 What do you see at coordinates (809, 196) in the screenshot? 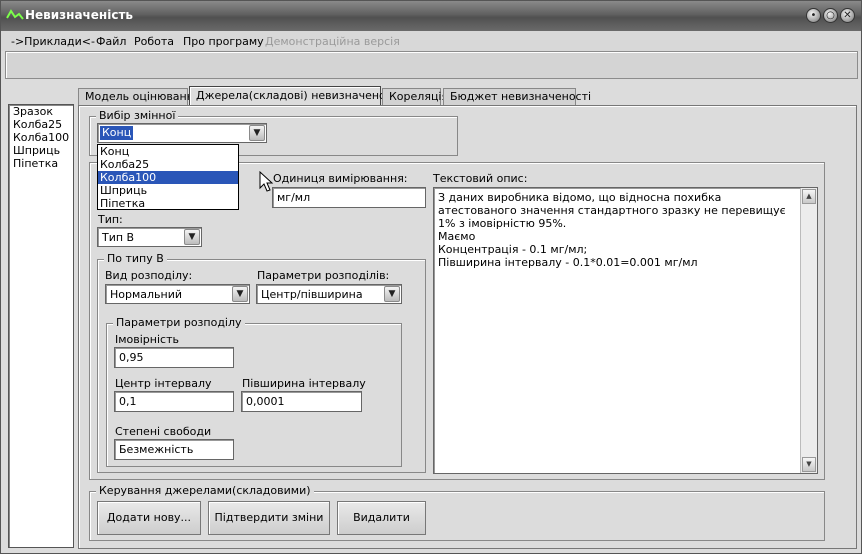
I see `scroll-up-icon: ▲` at bounding box center [809, 196].